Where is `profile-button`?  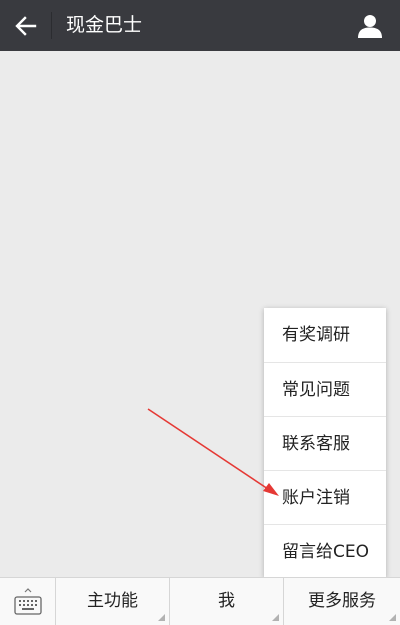
profile-button is located at coordinates (370, 26).